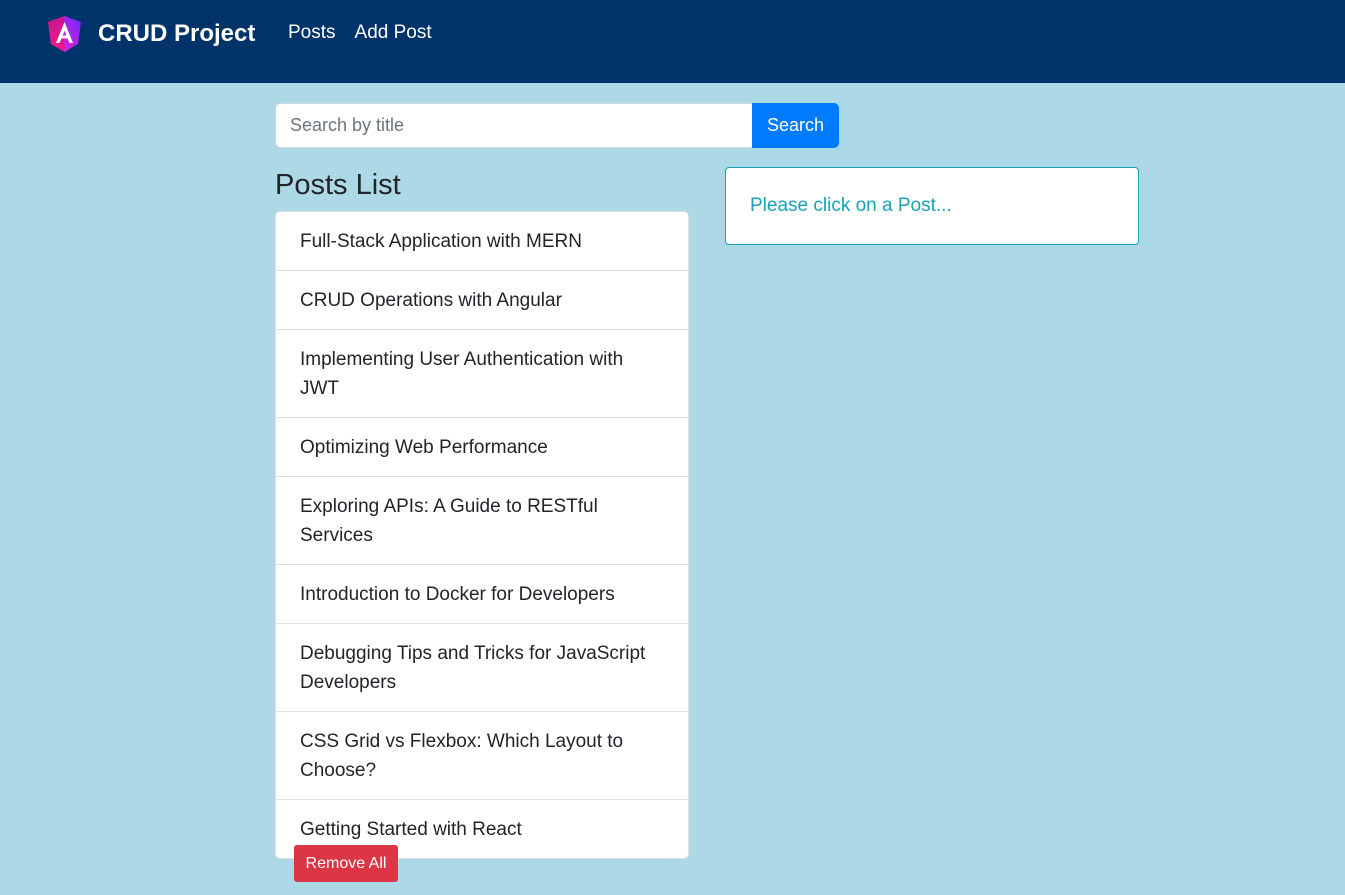 Image resolution: width=1345 pixels, height=895 pixels. Describe the element at coordinates (64, 34) in the screenshot. I see `angular-logo-icon` at that location.